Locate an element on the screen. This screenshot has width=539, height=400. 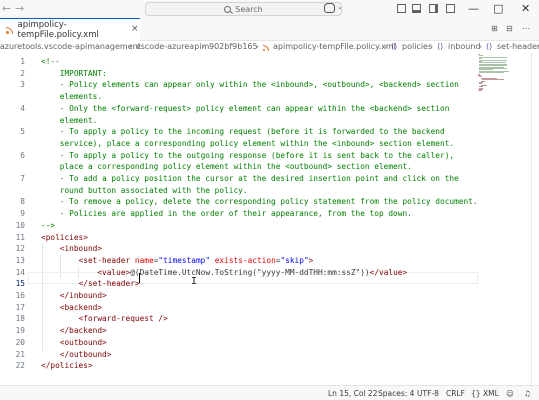
toggle-secondary-sidebar-icon is located at coordinates (433, 8).